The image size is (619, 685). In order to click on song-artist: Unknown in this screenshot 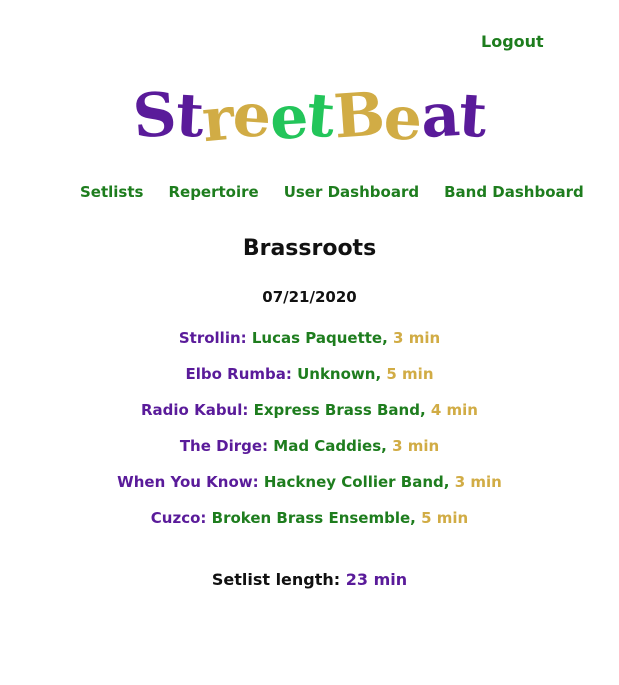, I will do `click(336, 374)`.